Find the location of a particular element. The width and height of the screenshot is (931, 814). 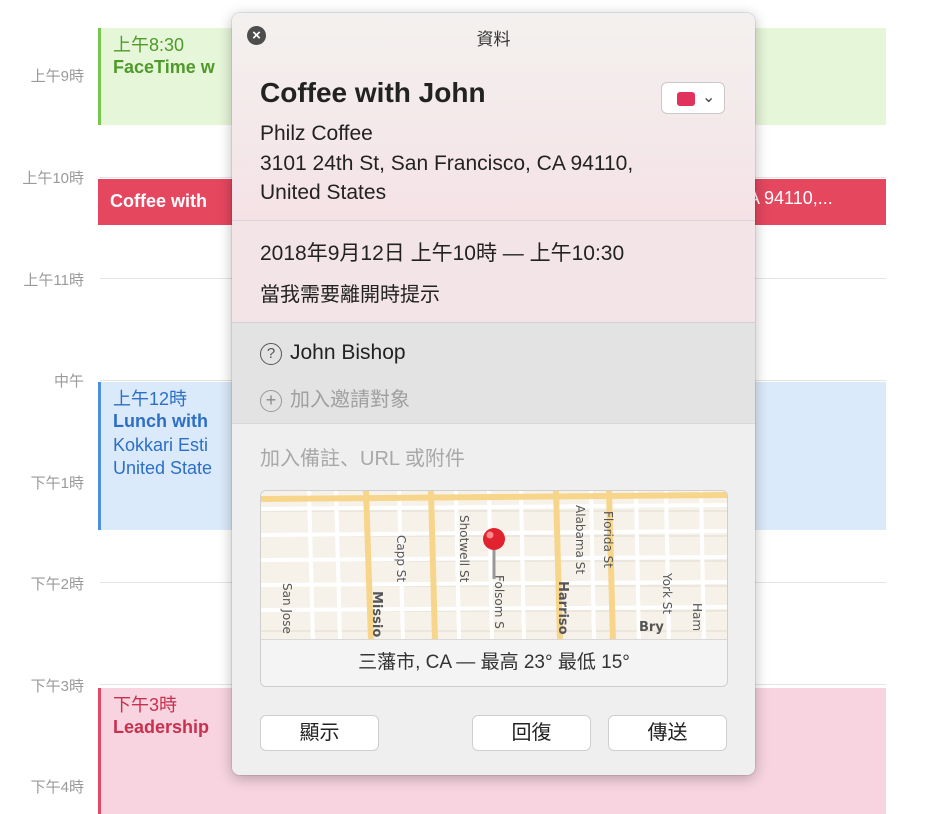

street-label: Shotwell St is located at coordinates (464, 549).